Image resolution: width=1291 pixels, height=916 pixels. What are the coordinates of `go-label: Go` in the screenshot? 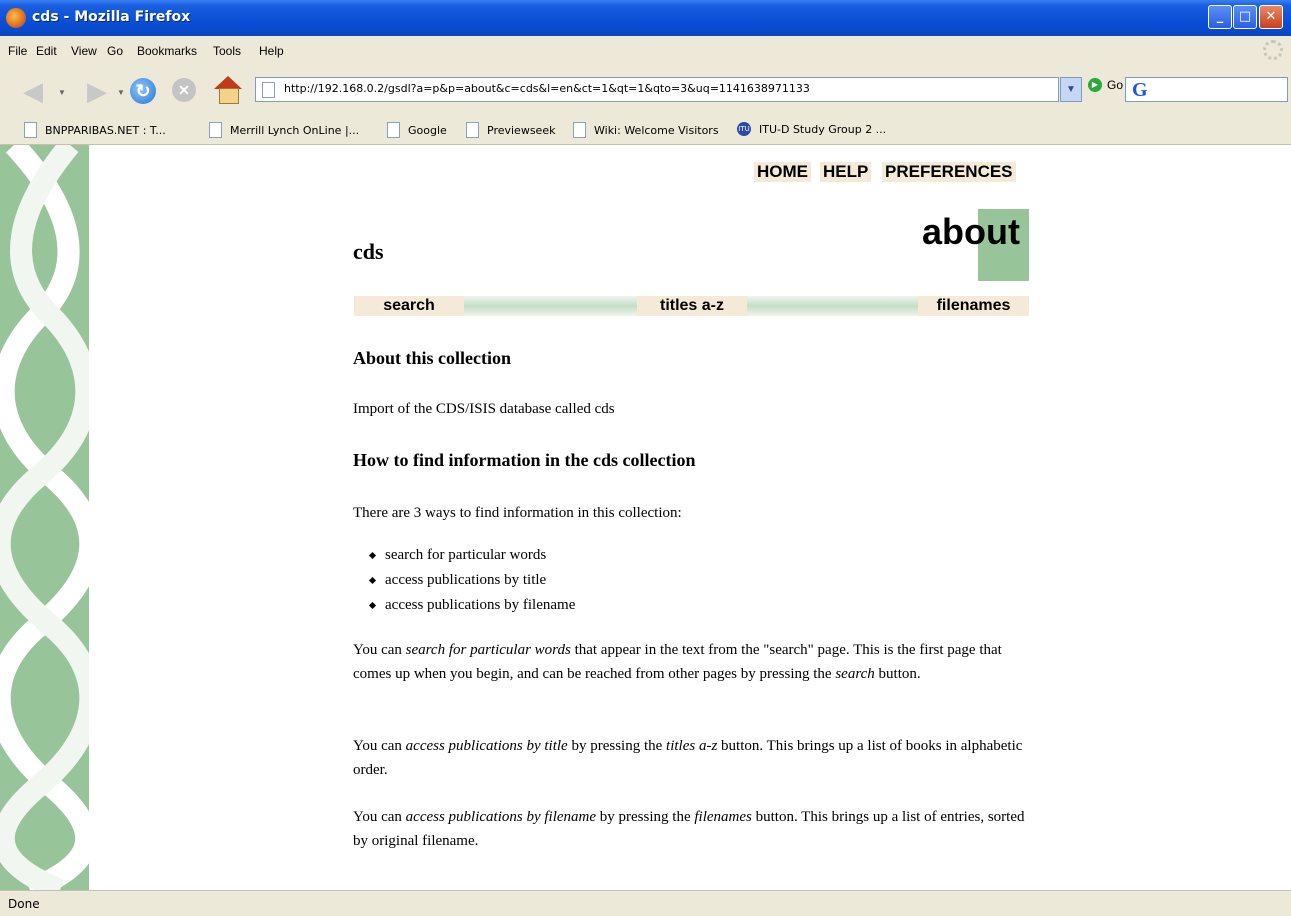 It's located at (1115, 85).